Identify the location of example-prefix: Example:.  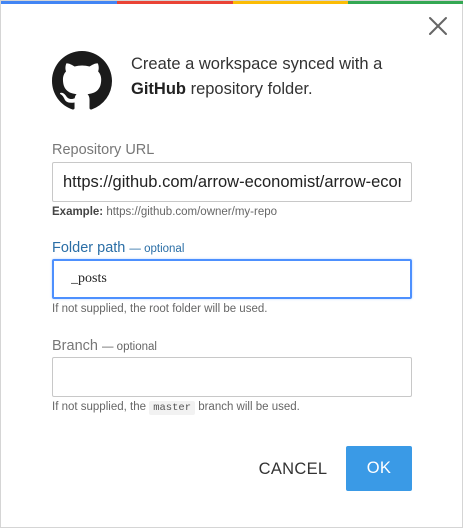
(78, 212).